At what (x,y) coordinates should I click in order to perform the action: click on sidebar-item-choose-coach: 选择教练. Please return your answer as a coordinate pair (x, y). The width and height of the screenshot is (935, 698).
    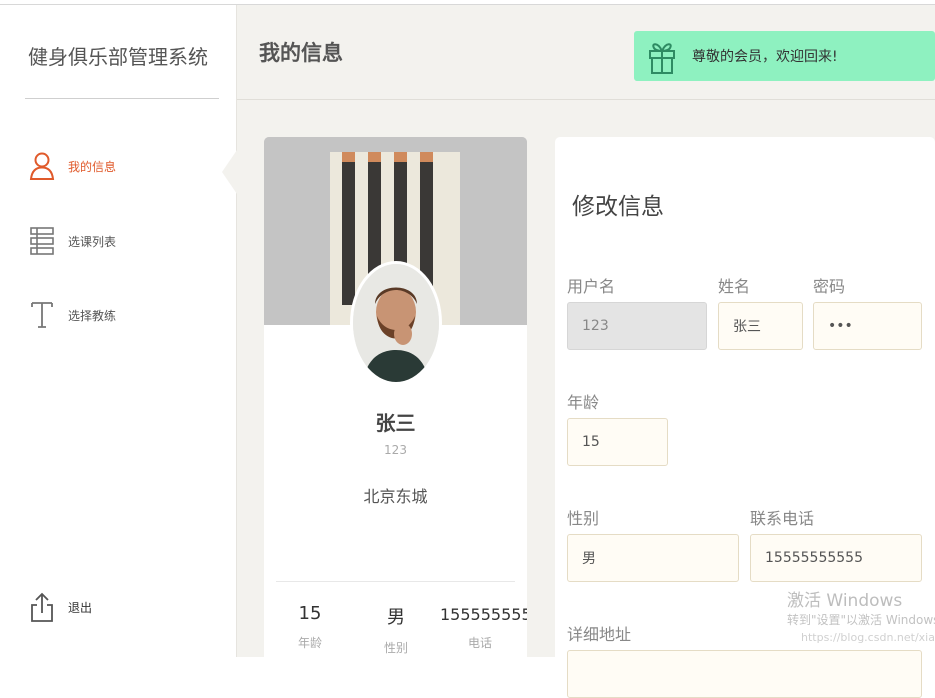
    Looking at the image, I should click on (72, 315).